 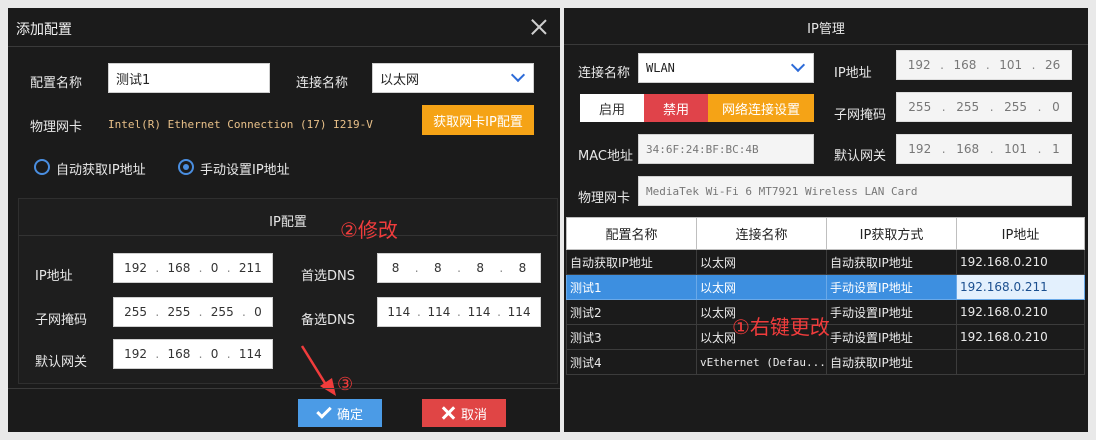 I want to click on ip-manager-titlebar: IP管理, so click(x=826, y=26).